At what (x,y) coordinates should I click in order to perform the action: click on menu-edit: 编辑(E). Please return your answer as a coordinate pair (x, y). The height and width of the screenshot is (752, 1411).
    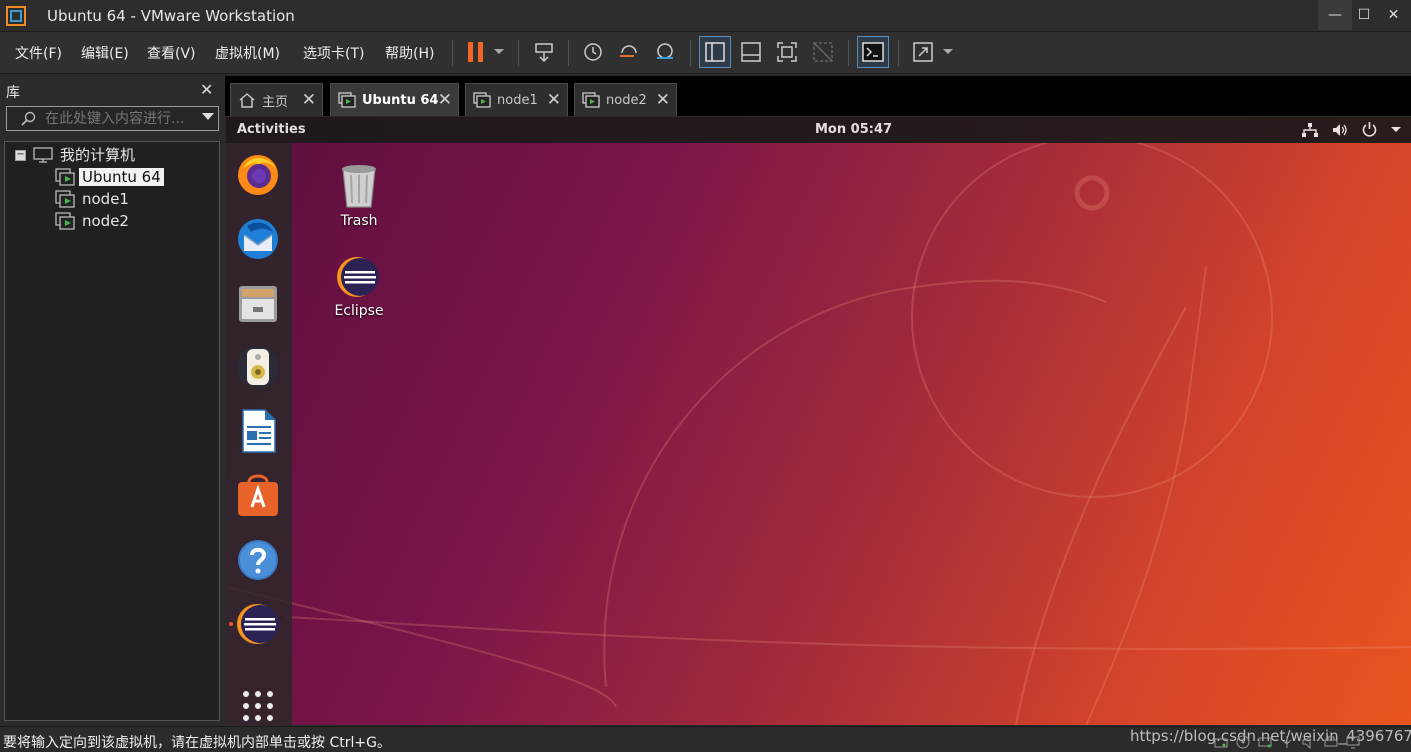
    Looking at the image, I should click on (105, 53).